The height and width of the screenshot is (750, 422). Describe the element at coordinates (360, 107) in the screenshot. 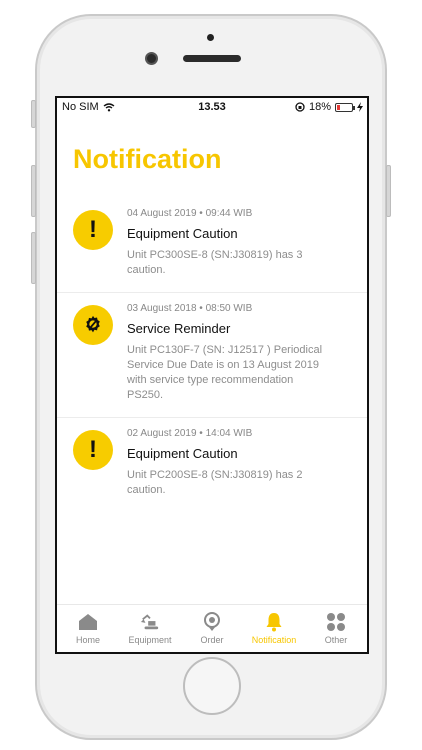

I see `charging-icon` at that location.